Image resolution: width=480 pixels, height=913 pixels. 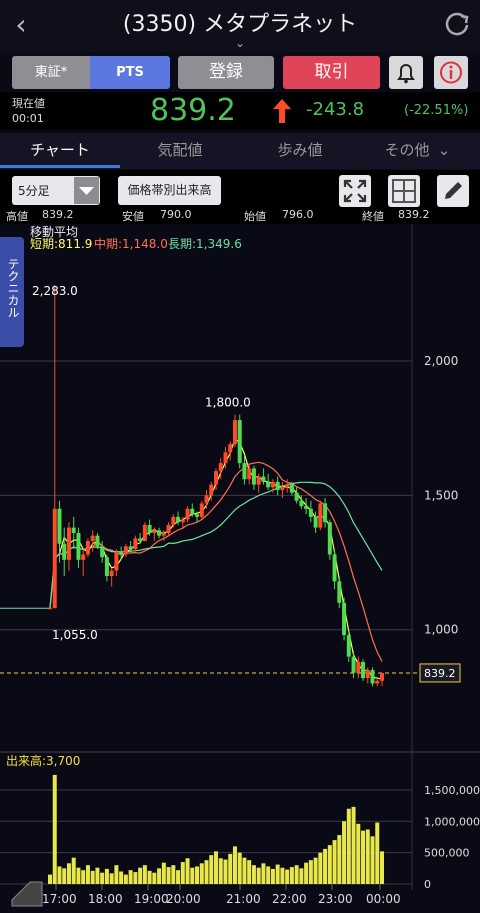 I want to click on draw-button, so click(x=453, y=191).